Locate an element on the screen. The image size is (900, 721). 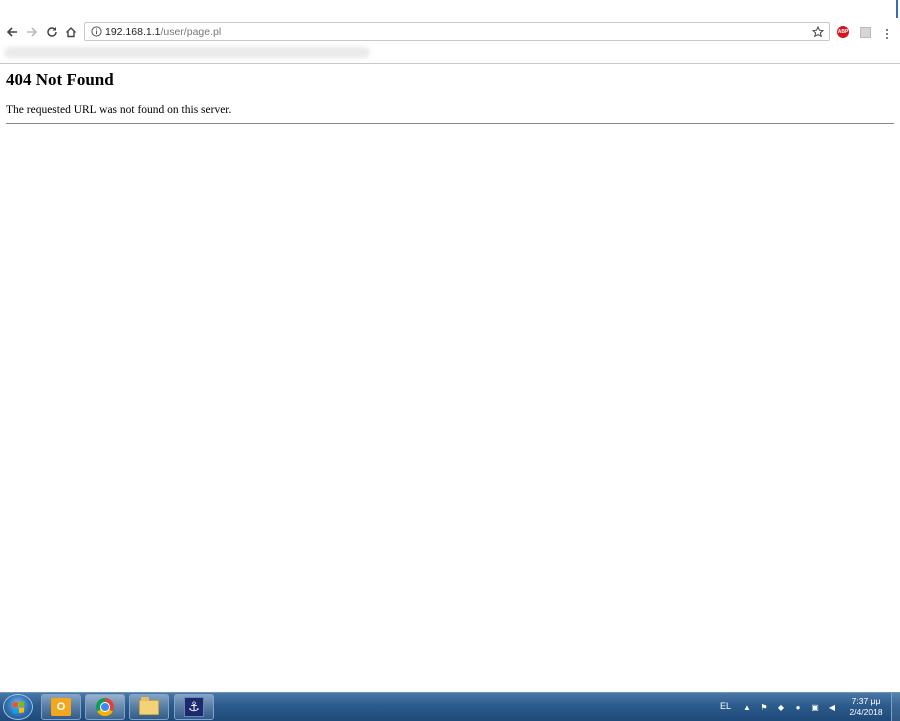
language-indicator: EL is located at coordinates (725, 706).